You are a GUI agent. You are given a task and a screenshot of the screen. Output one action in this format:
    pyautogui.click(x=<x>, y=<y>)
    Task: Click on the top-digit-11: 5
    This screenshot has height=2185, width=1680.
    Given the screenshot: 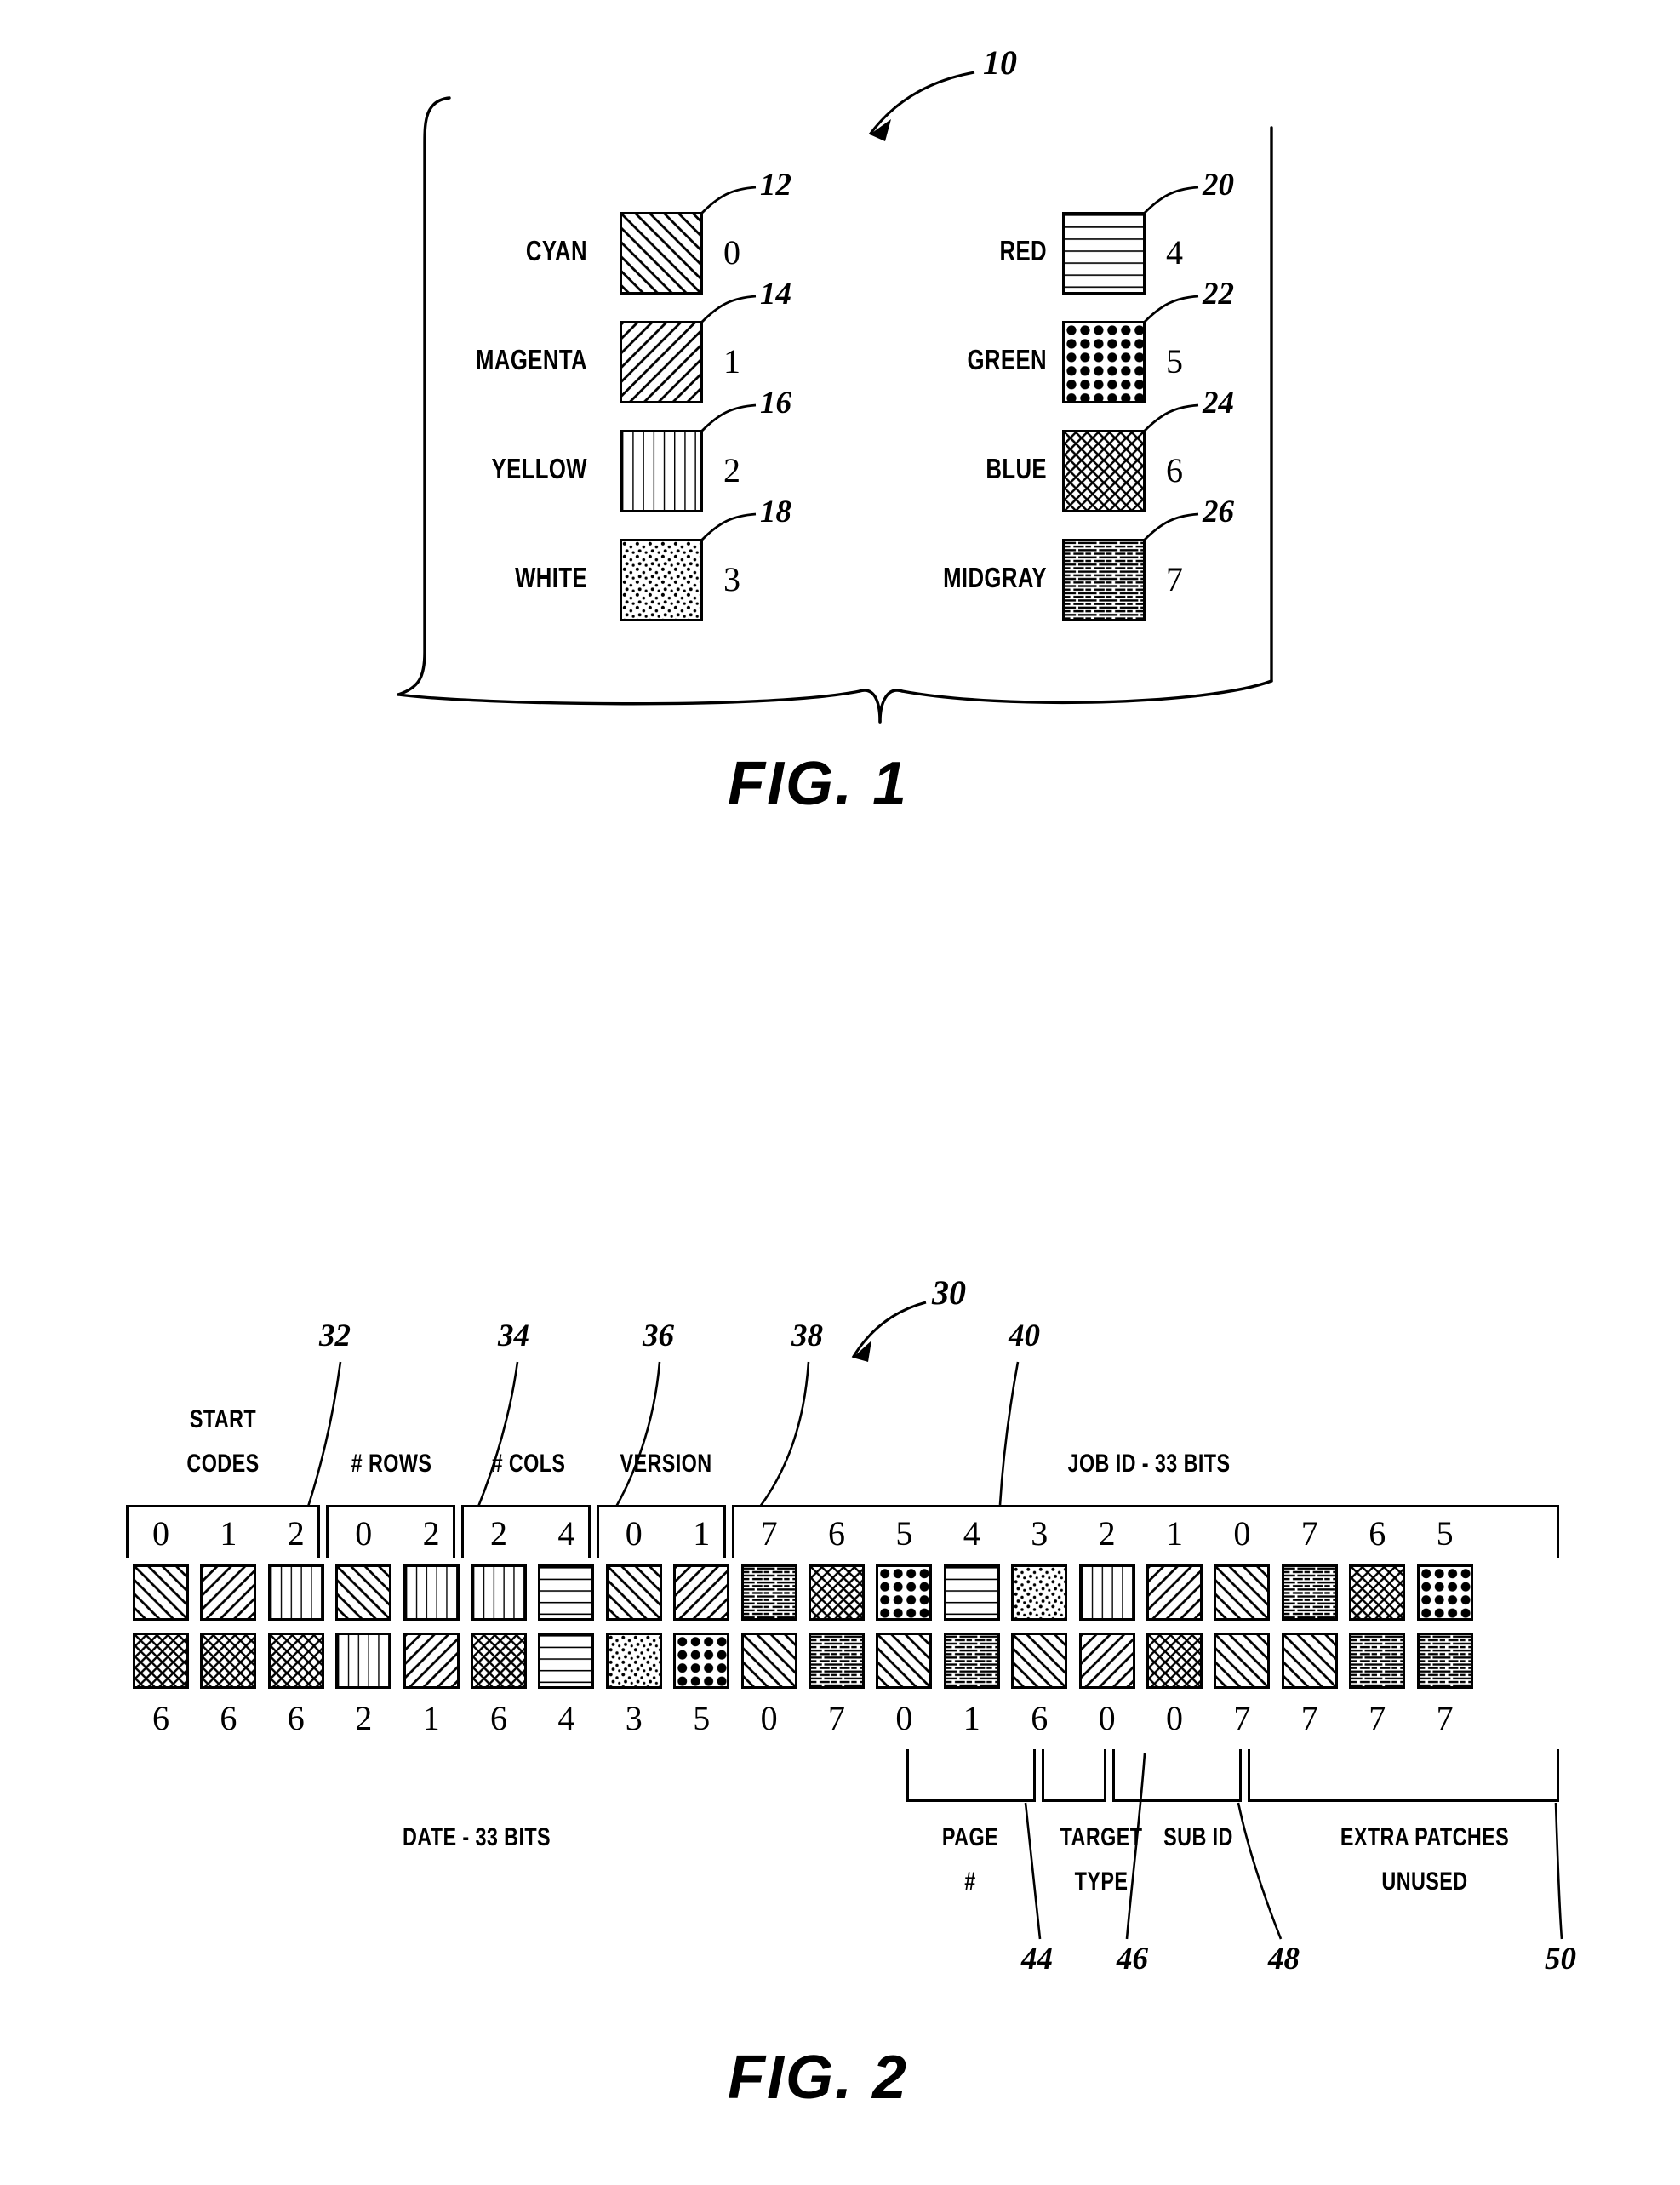 What is the action you would take?
    pyautogui.click(x=904, y=1533)
    